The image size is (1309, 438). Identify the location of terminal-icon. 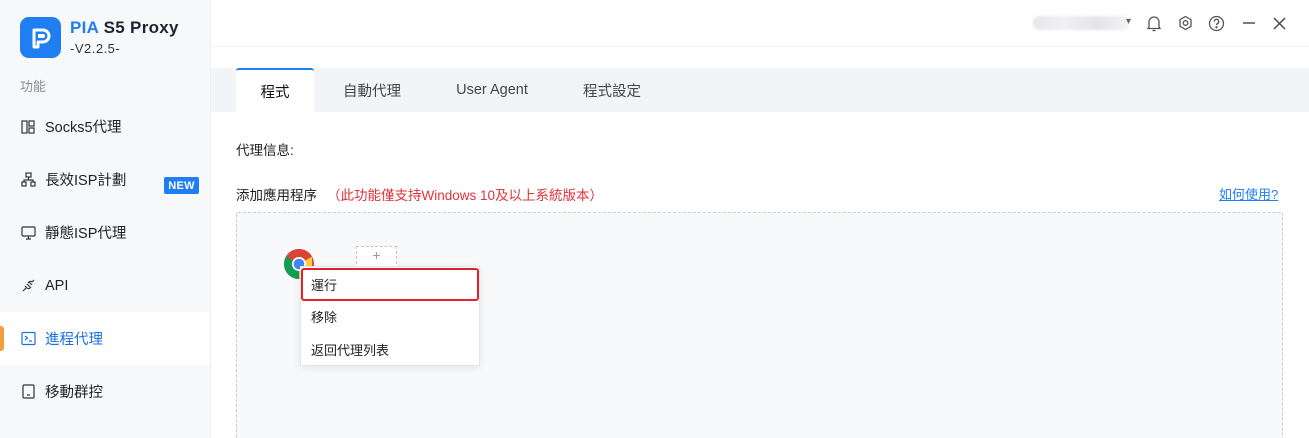
(28, 339).